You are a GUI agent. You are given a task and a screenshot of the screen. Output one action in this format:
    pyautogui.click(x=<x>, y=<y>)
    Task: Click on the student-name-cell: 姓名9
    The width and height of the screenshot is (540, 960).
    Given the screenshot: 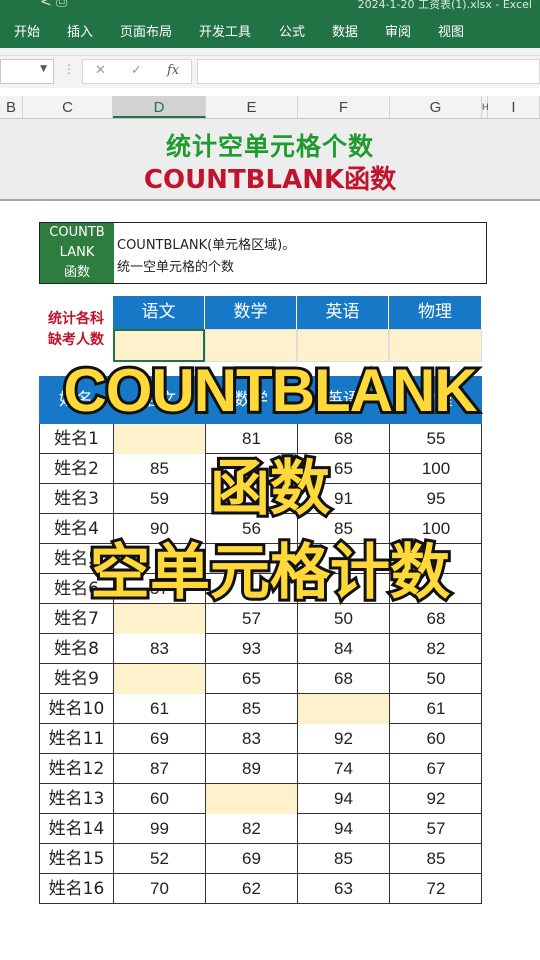 What is the action you would take?
    pyautogui.click(x=76, y=679)
    